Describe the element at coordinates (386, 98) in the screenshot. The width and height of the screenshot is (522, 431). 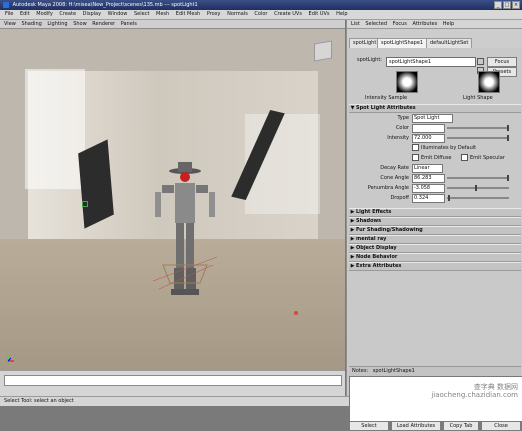
I see `intensity-sample-label: Intensity Sample` at that location.